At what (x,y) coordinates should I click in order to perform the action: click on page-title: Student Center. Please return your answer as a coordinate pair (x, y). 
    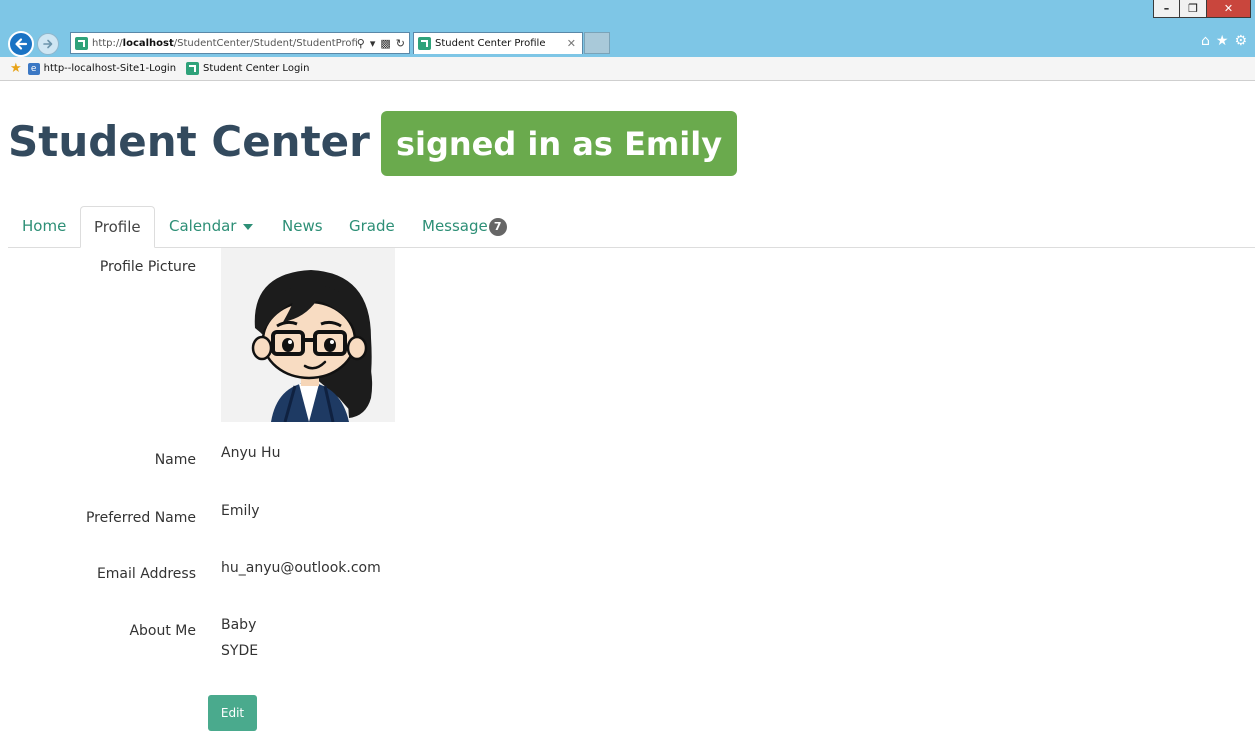
    Looking at the image, I should click on (189, 141).